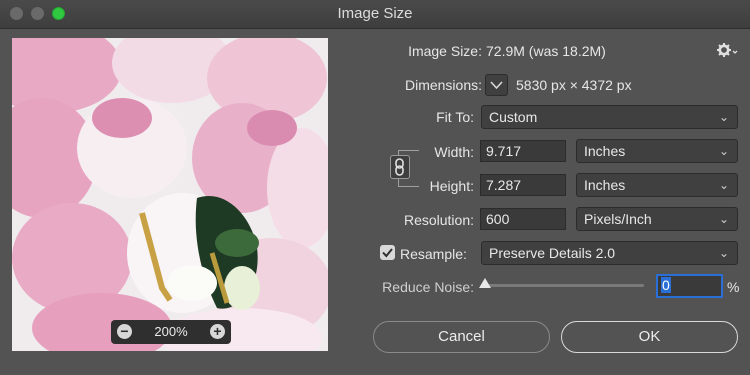 This screenshot has height=375, width=750. I want to click on zoom-control: − 200% +, so click(171, 332).